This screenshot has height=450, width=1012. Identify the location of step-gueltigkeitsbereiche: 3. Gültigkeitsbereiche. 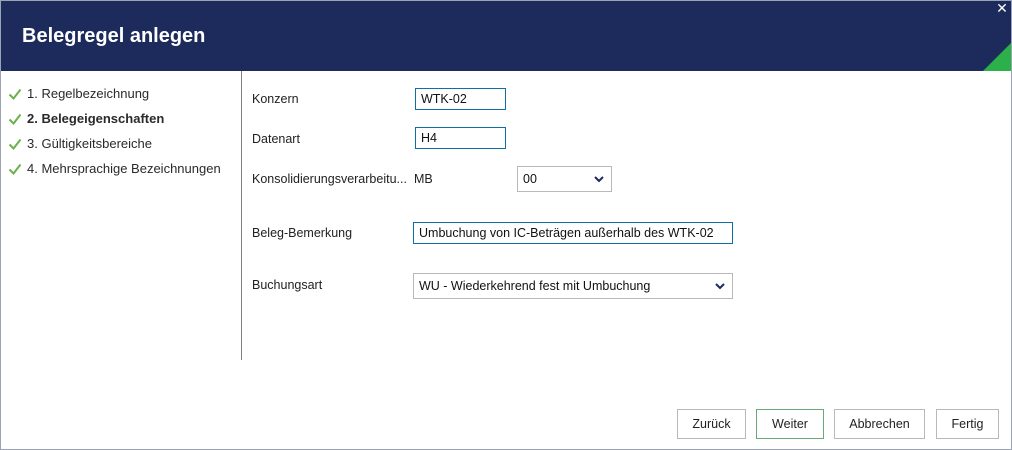
(114, 143).